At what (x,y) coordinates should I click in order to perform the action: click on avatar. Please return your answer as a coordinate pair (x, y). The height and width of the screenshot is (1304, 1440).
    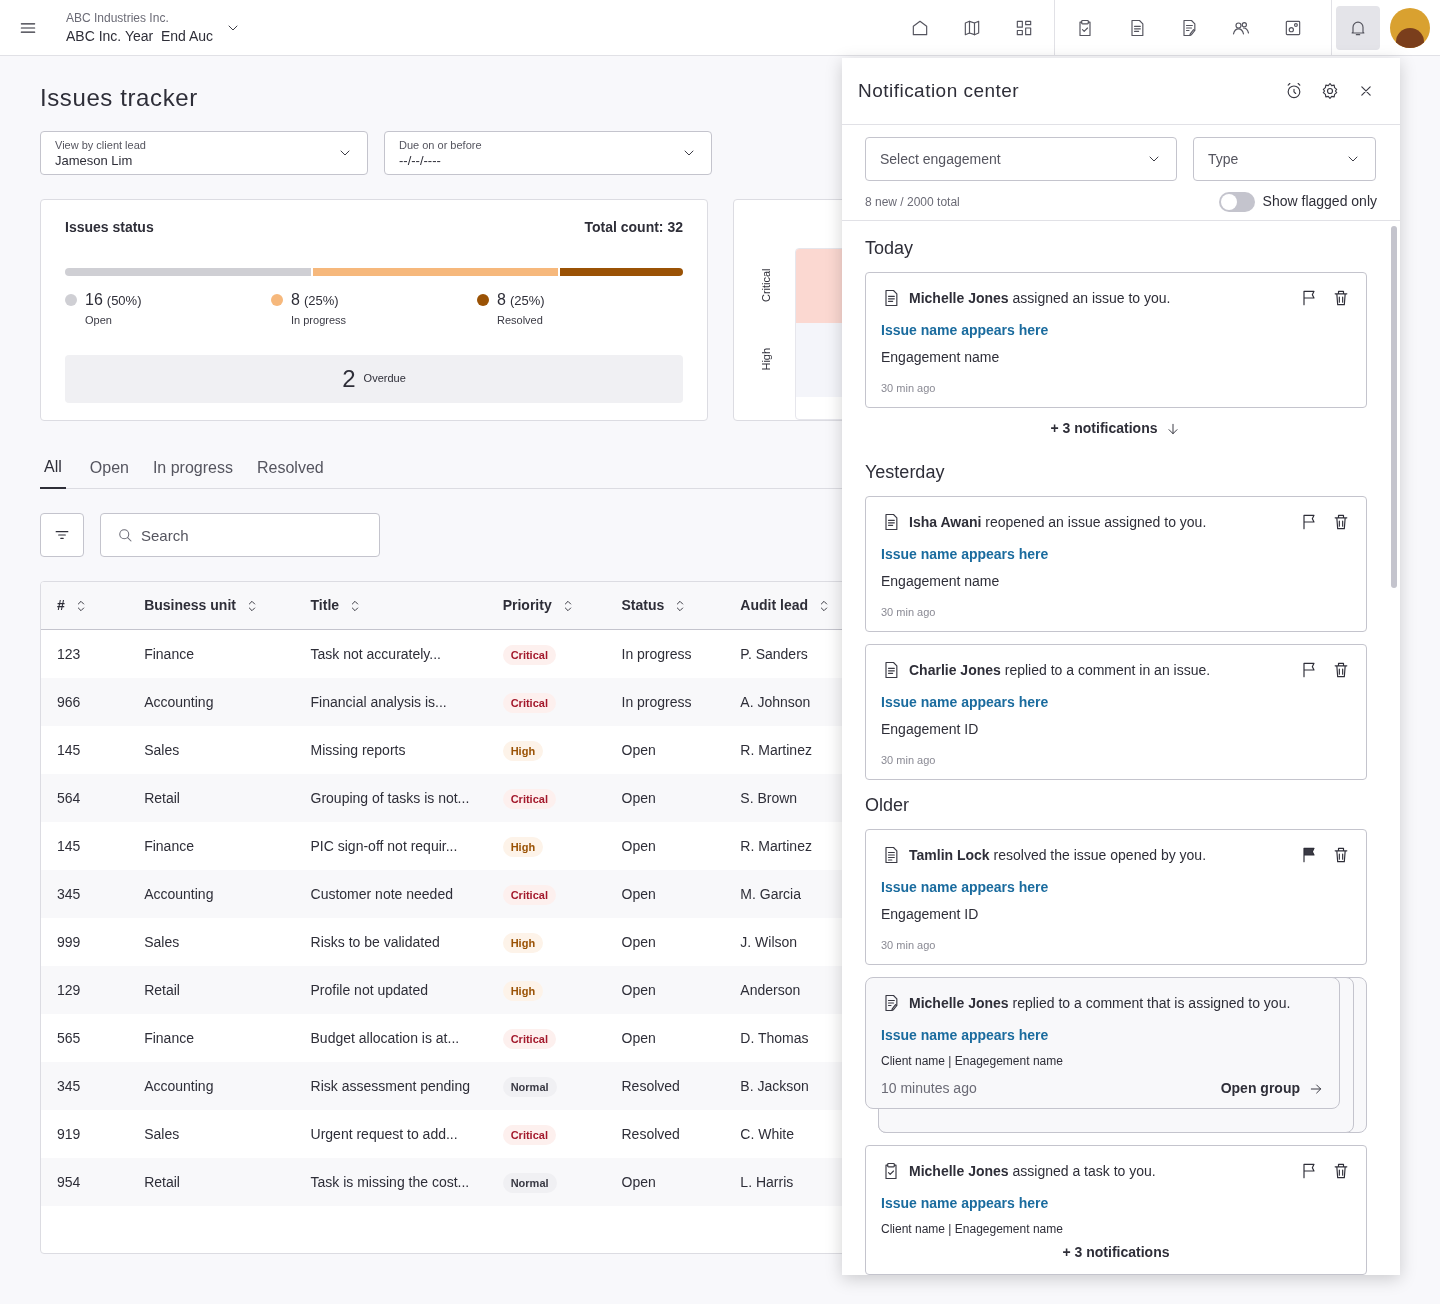
    Looking at the image, I should click on (1410, 27).